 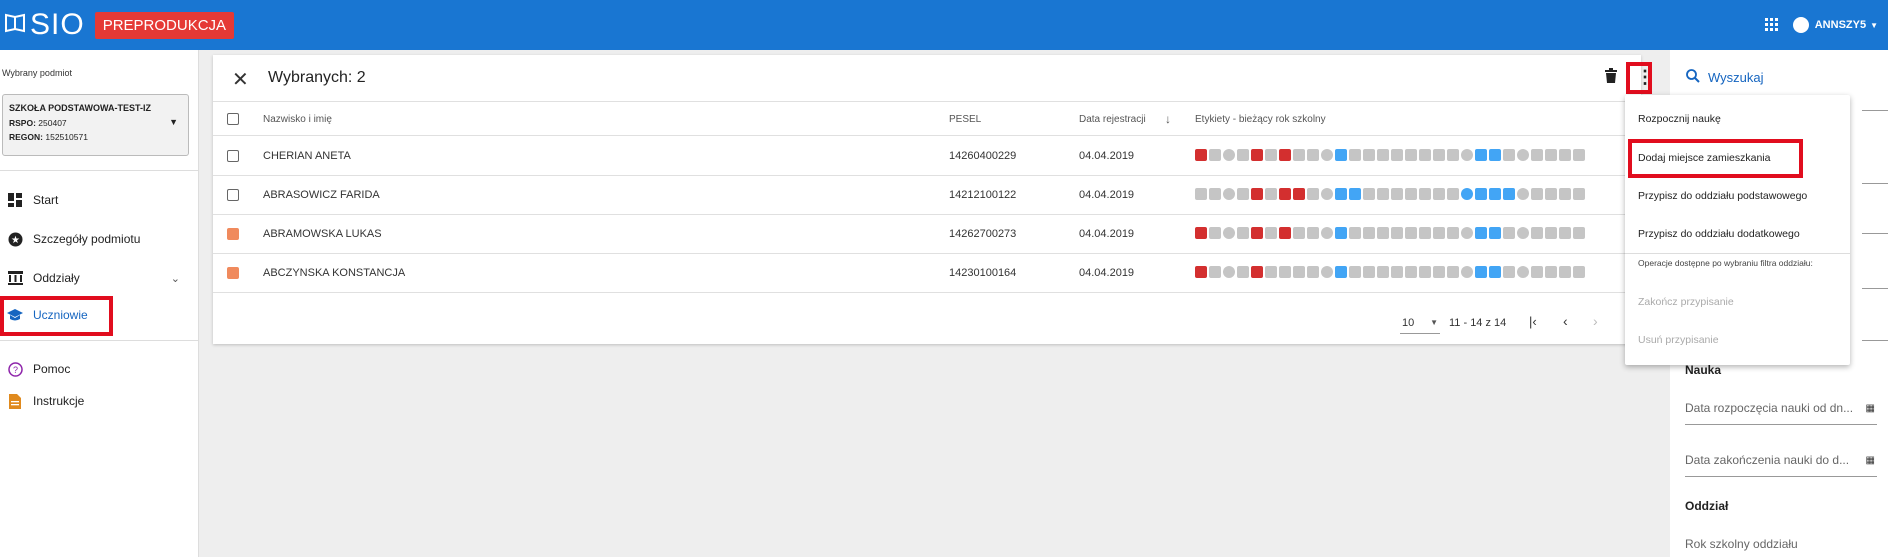 What do you see at coordinates (1420, 323) in the screenshot?
I see `page-size-select: 10 ▼` at bounding box center [1420, 323].